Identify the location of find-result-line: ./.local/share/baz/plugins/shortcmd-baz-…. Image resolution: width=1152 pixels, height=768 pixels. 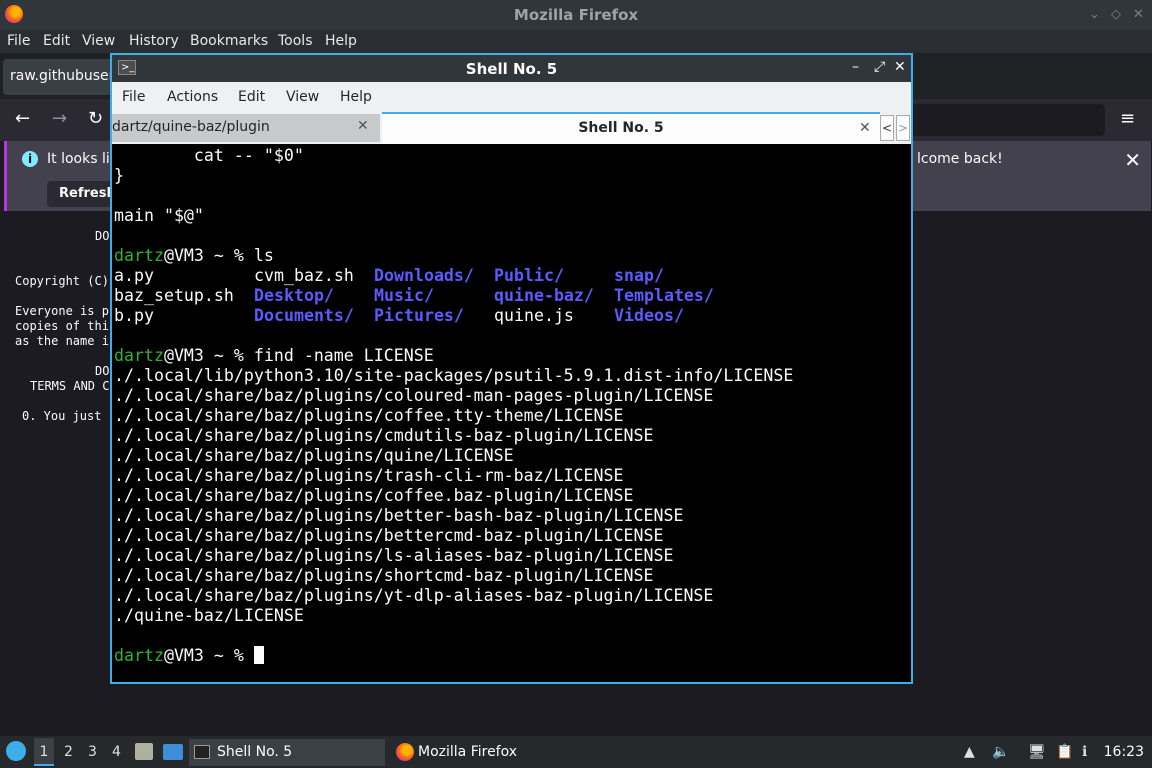
(384, 575).